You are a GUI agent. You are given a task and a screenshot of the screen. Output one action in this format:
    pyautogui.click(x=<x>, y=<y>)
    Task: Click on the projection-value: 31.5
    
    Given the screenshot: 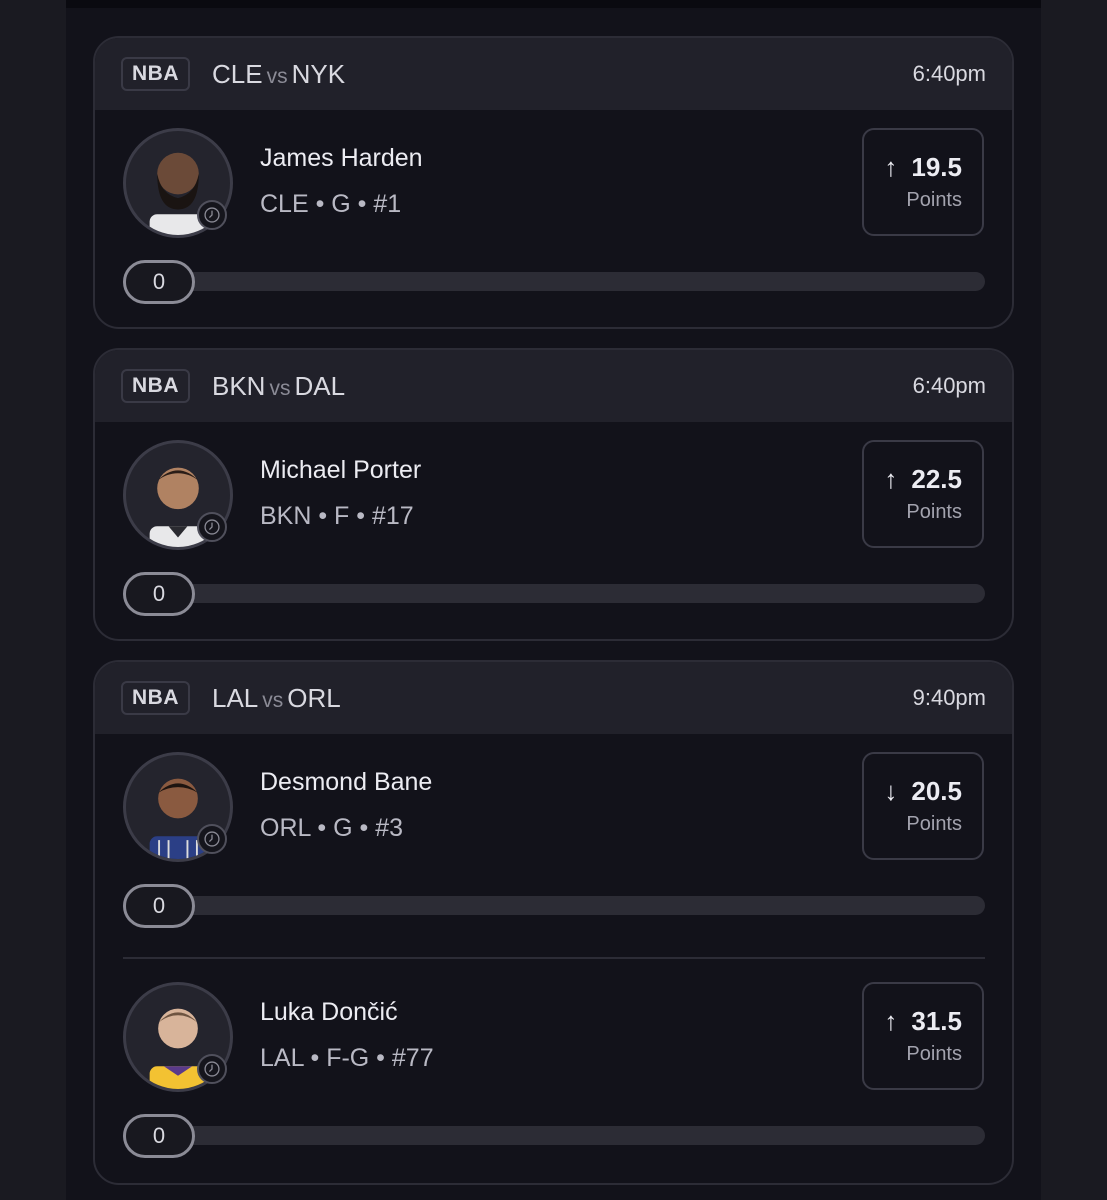 What is the action you would take?
    pyautogui.click(x=936, y=1021)
    